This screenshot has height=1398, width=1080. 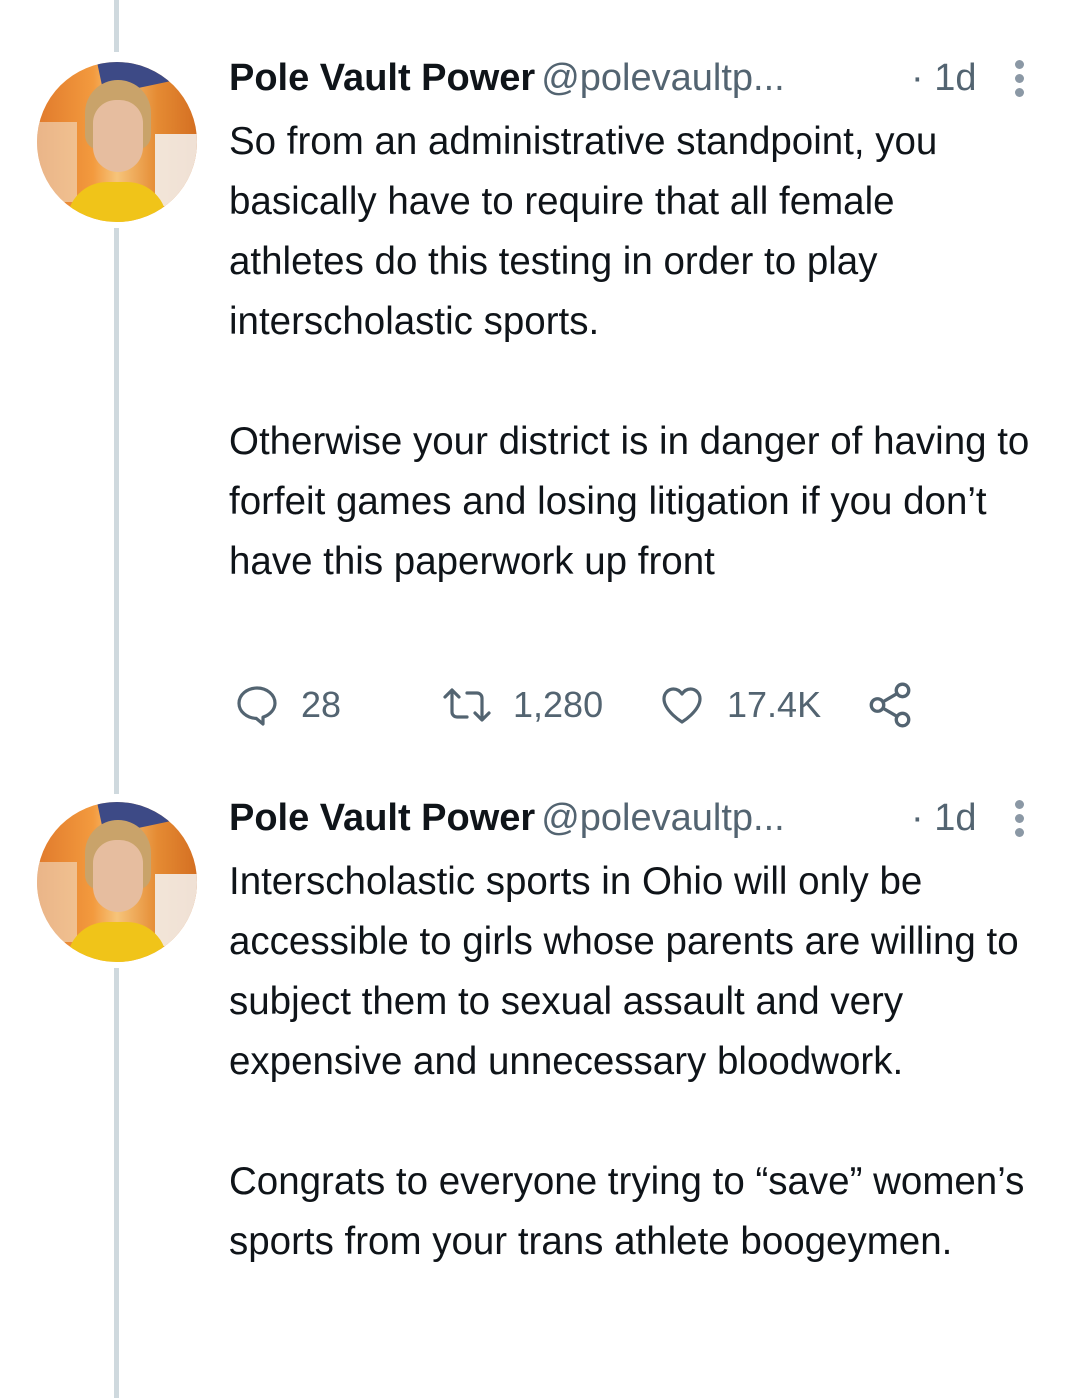 I want to click on thread-line-top, so click(x=116, y=26).